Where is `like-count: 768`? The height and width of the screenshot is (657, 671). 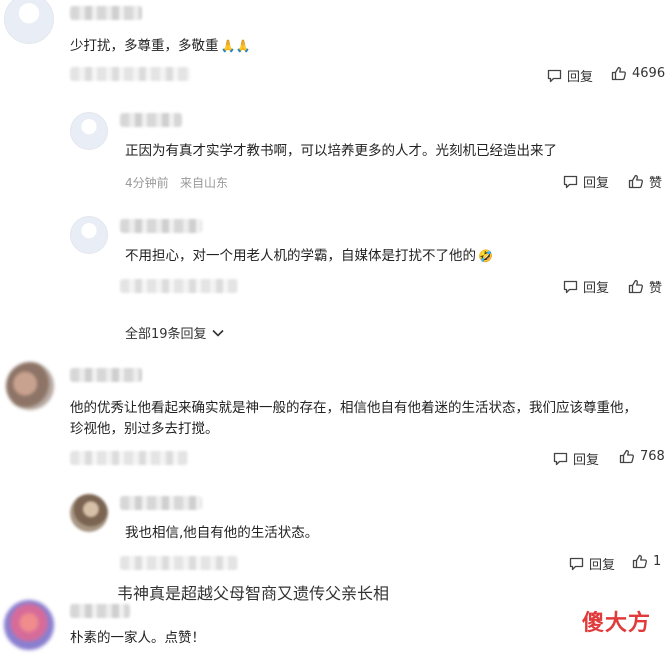 like-count: 768 is located at coordinates (652, 456).